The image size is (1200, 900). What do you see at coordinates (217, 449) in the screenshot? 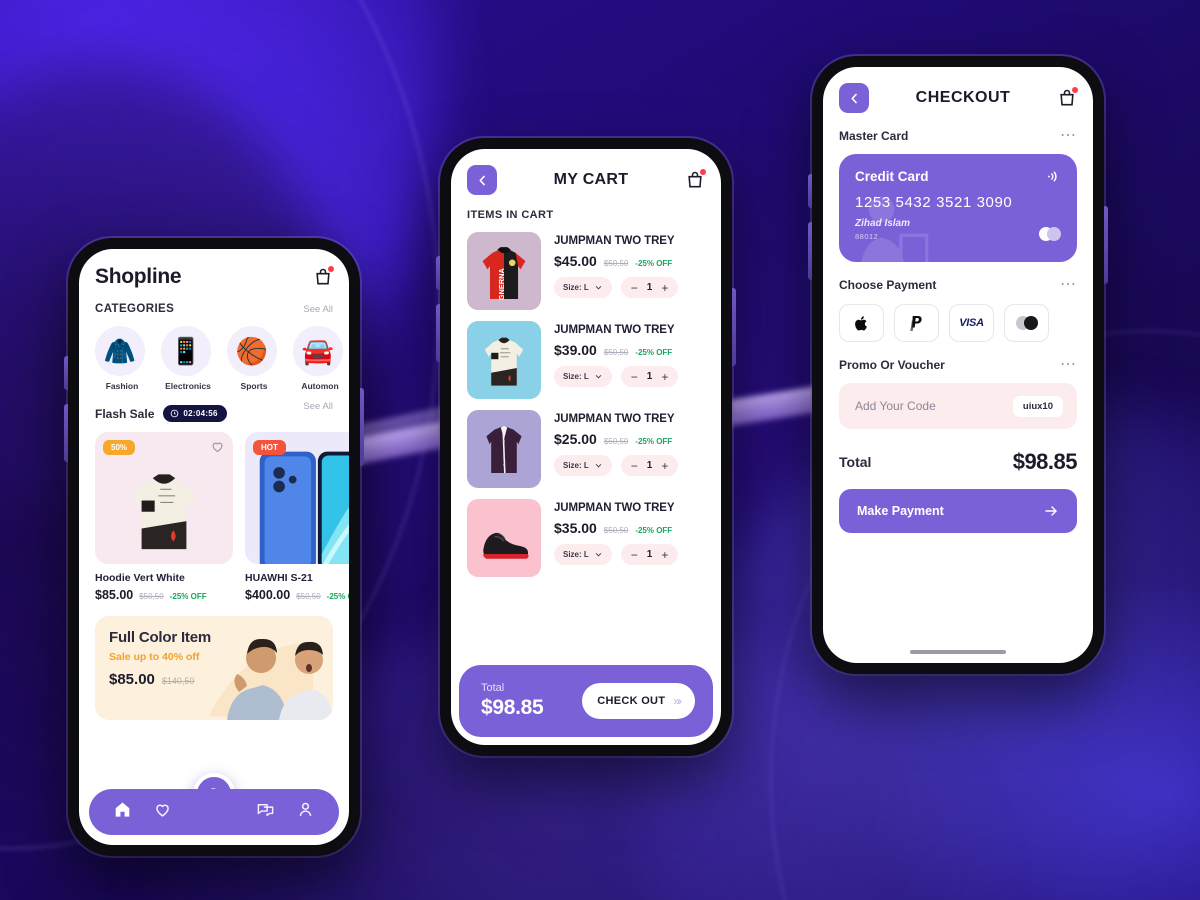
I see `favorite-heart-icon` at bounding box center [217, 449].